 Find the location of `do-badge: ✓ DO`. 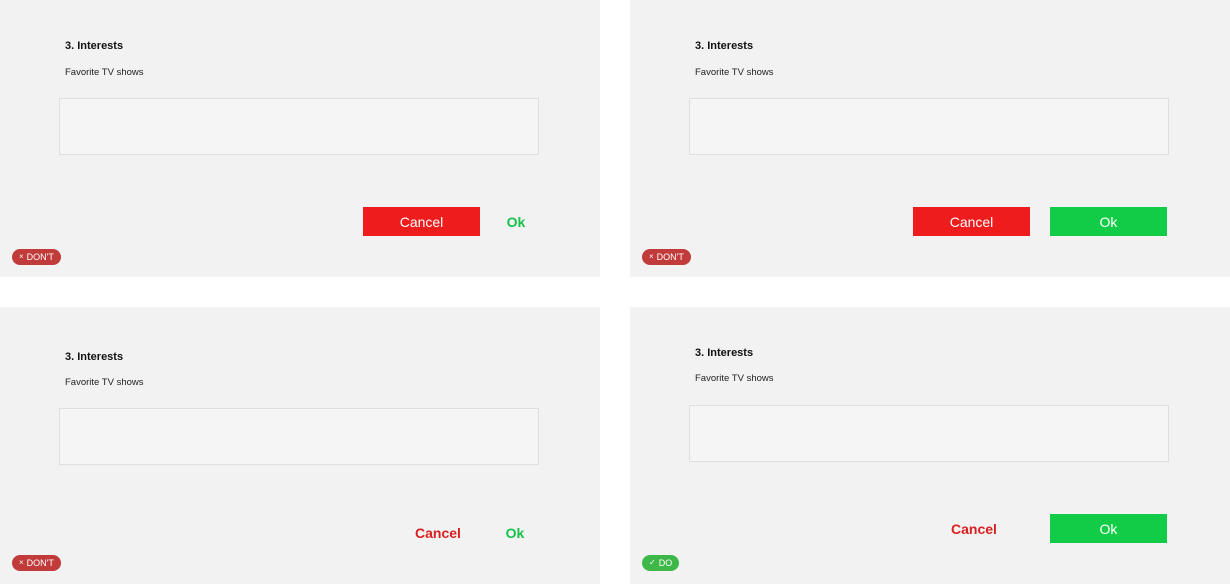

do-badge: ✓ DO is located at coordinates (661, 563).